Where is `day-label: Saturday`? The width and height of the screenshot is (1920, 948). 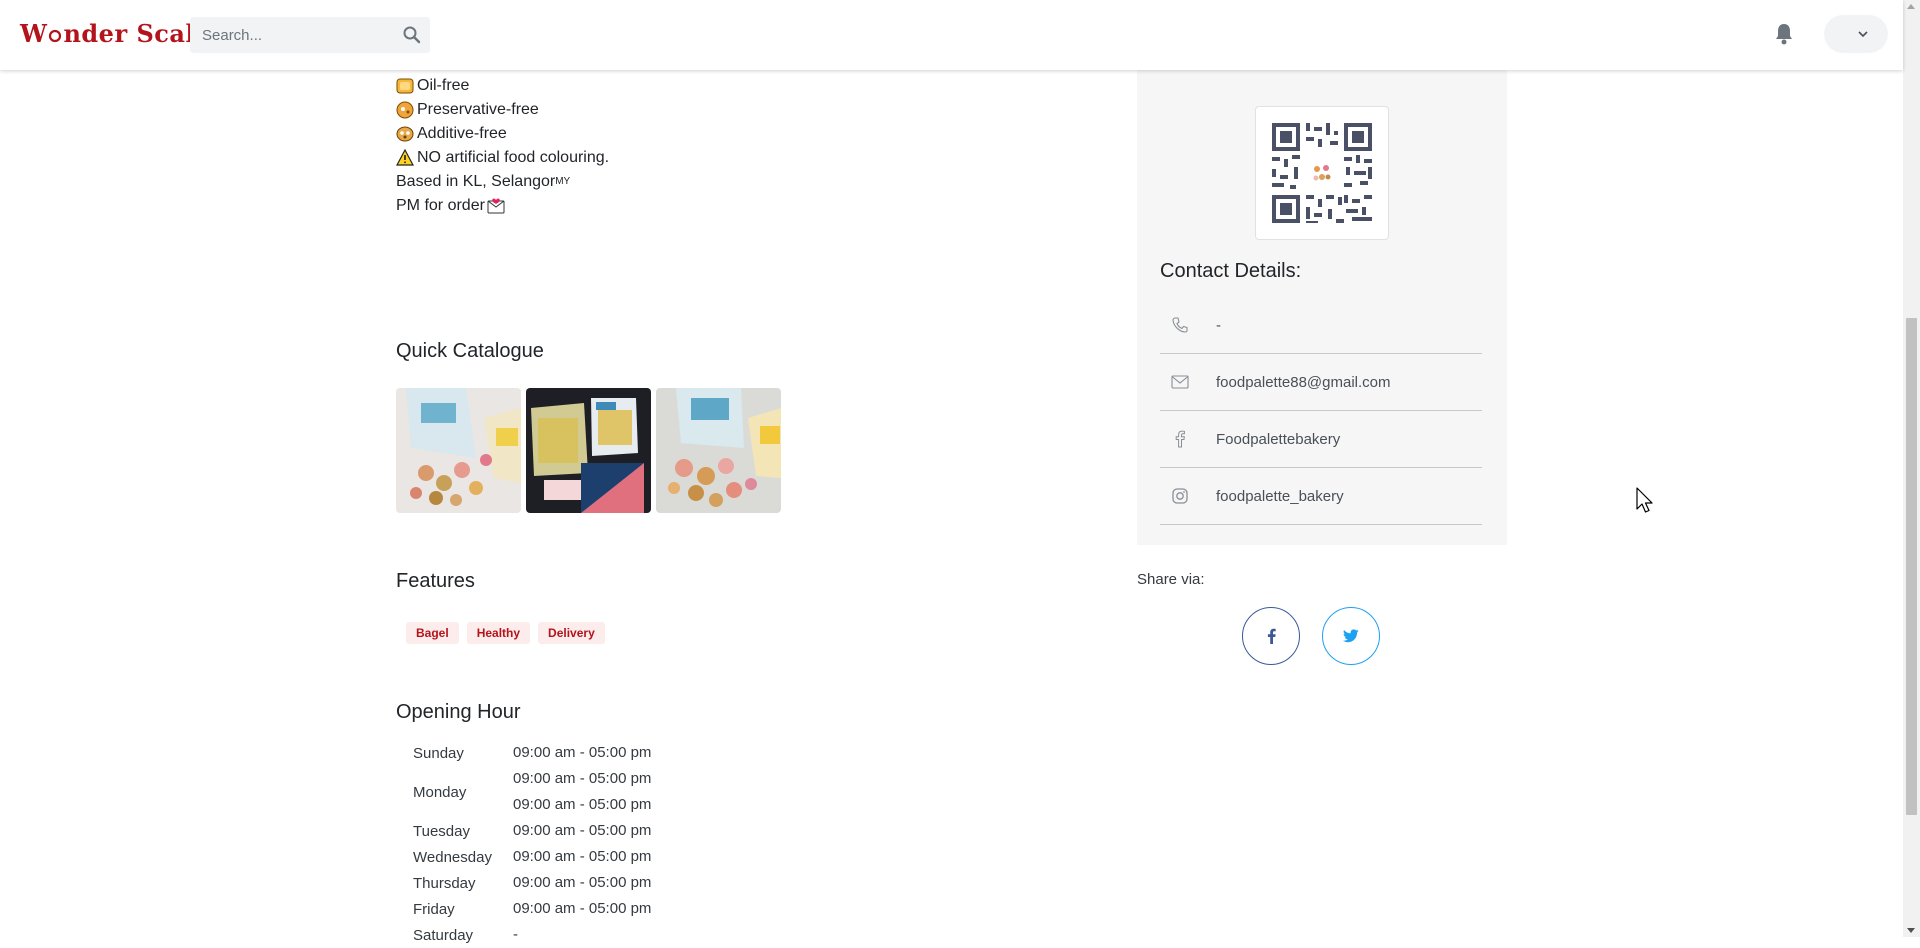
day-label: Saturday is located at coordinates (443, 935).